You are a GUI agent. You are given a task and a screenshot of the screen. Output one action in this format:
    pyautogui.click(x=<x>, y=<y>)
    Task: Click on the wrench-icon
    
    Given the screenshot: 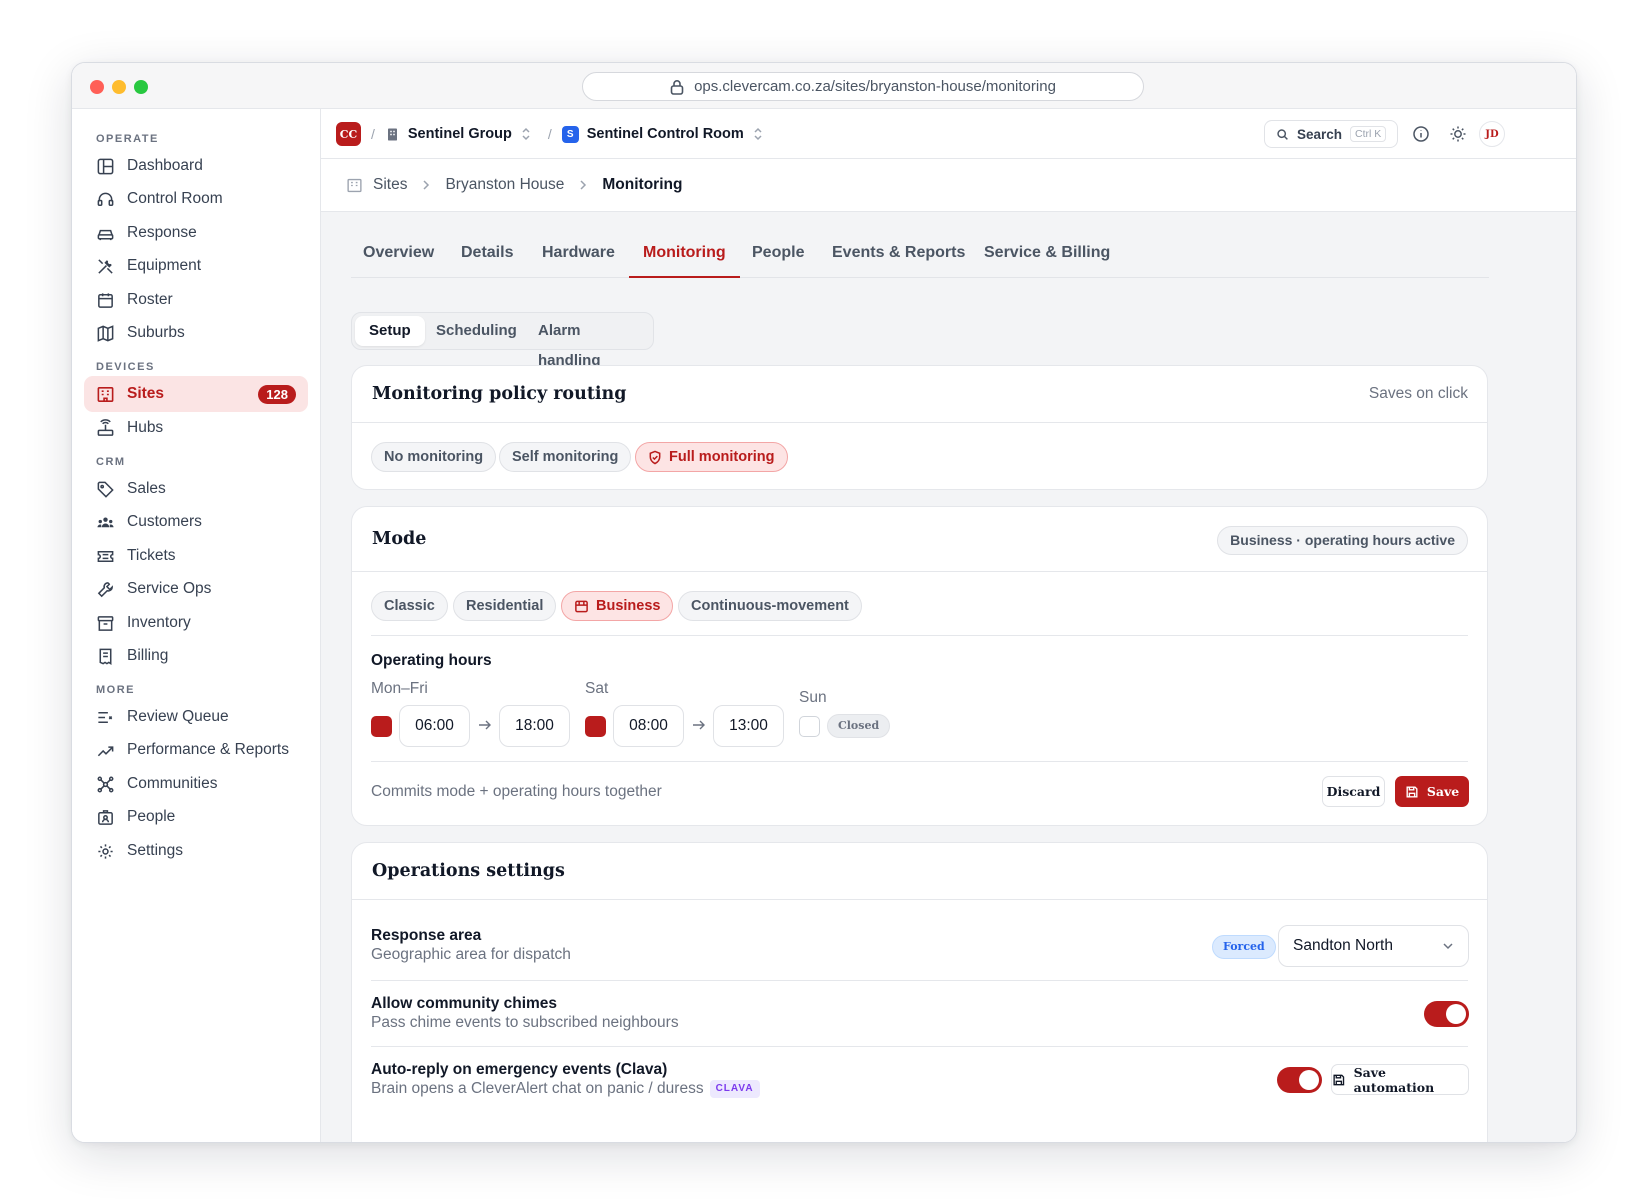 What is the action you would take?
    pyautogui.click(x=105, y=589)
    